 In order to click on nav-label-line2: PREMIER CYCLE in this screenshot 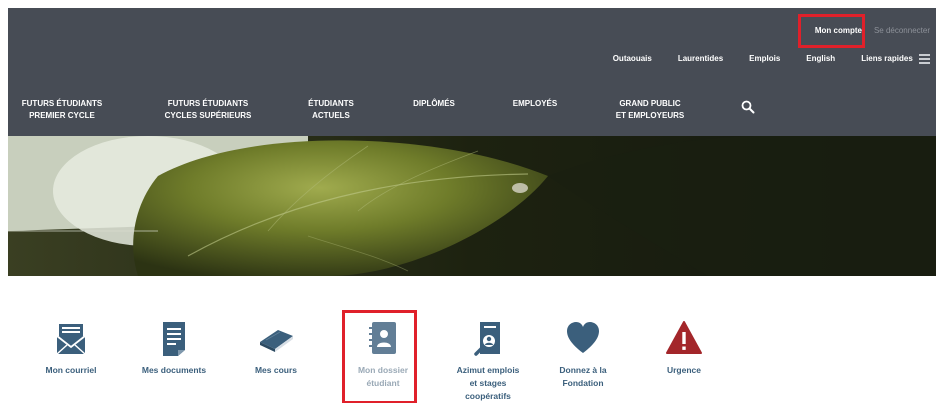, I will do `click(62, 115)`.